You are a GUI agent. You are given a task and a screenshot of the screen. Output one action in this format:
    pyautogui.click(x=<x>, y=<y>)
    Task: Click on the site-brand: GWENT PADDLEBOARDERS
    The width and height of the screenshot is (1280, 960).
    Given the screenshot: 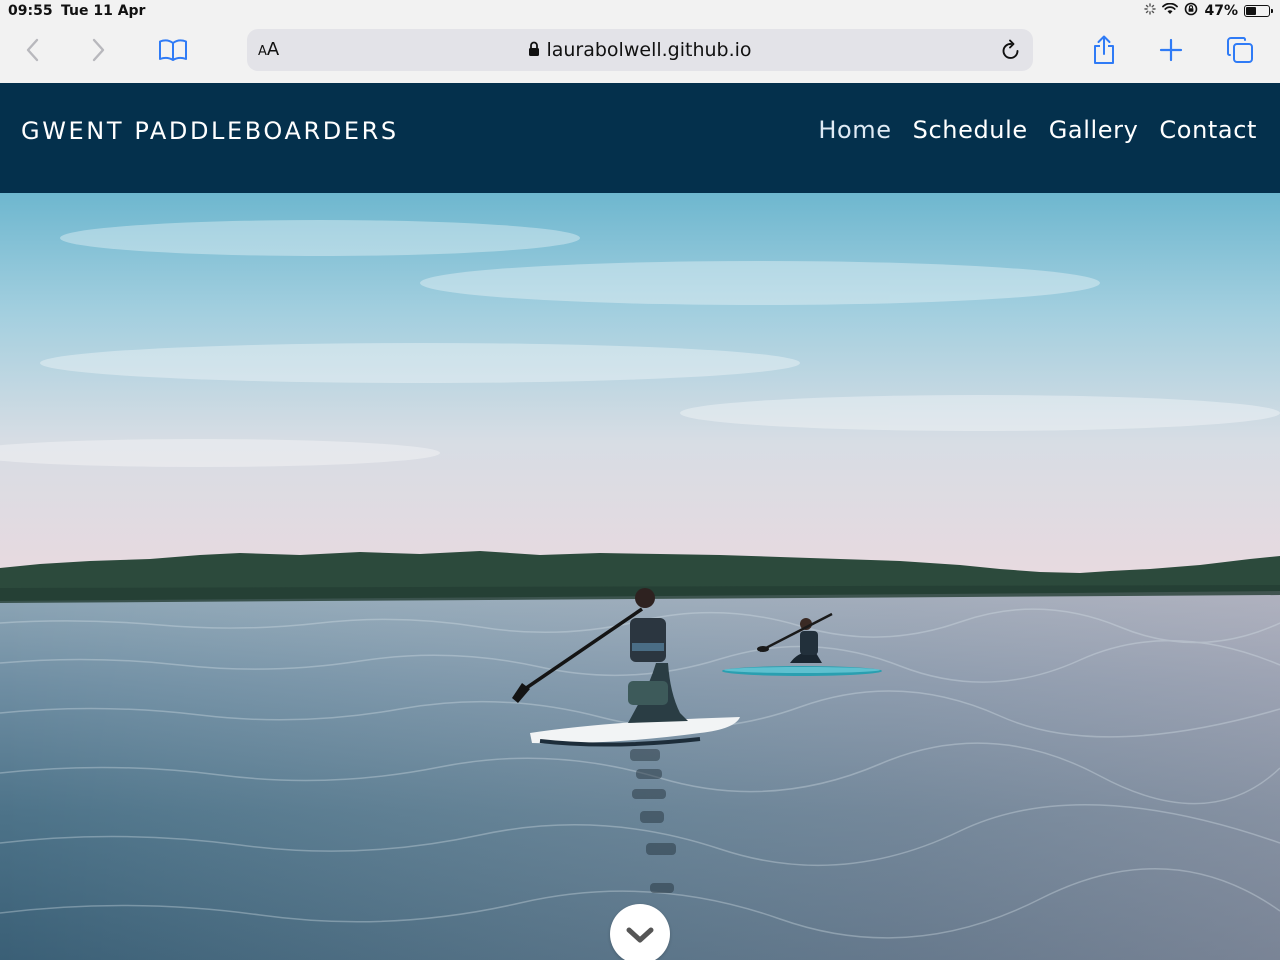 What is the action you would take?
    pyautogui.click(x=210, y=131)
    